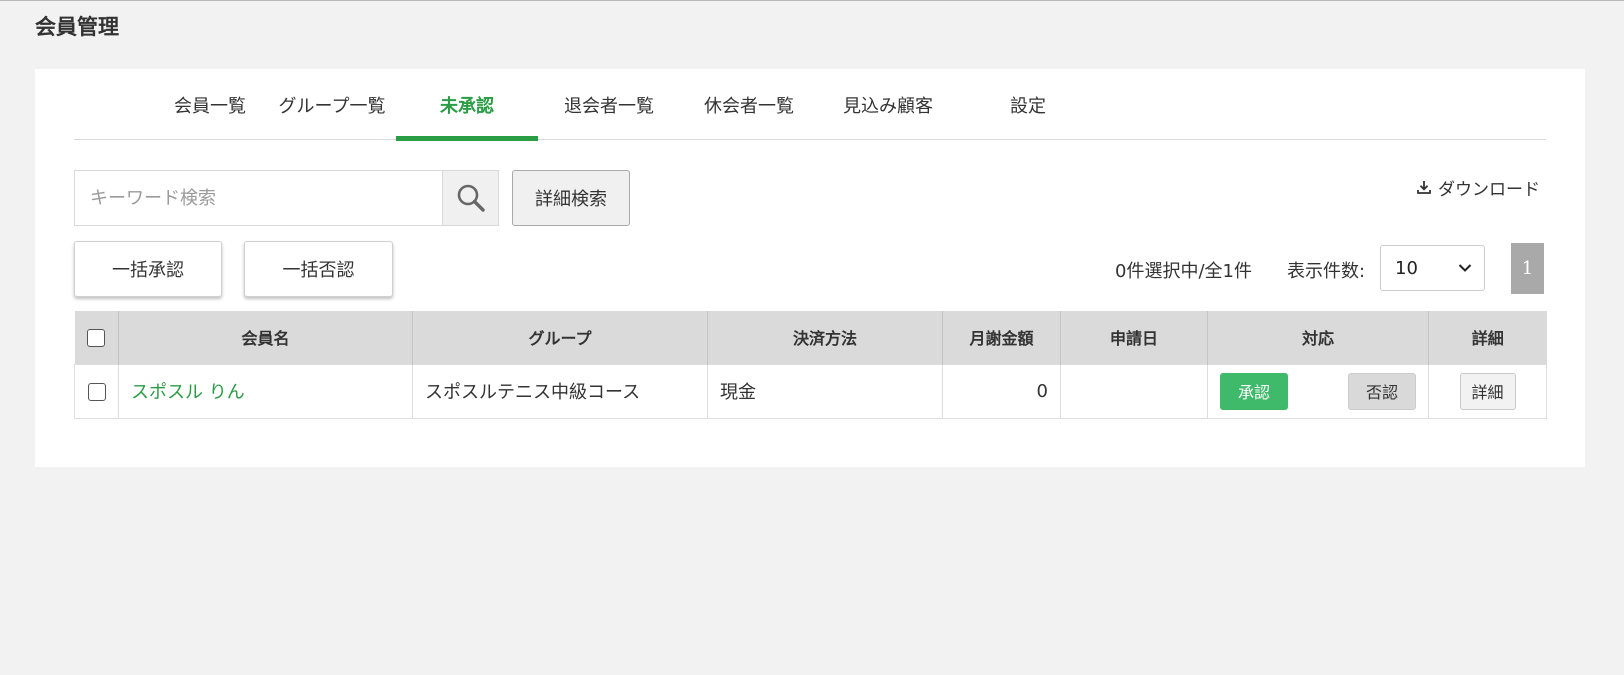 Image resolution: width=1624 pixels, height=675 pixels. I want to click on select-all-cell, so click(96, 337).